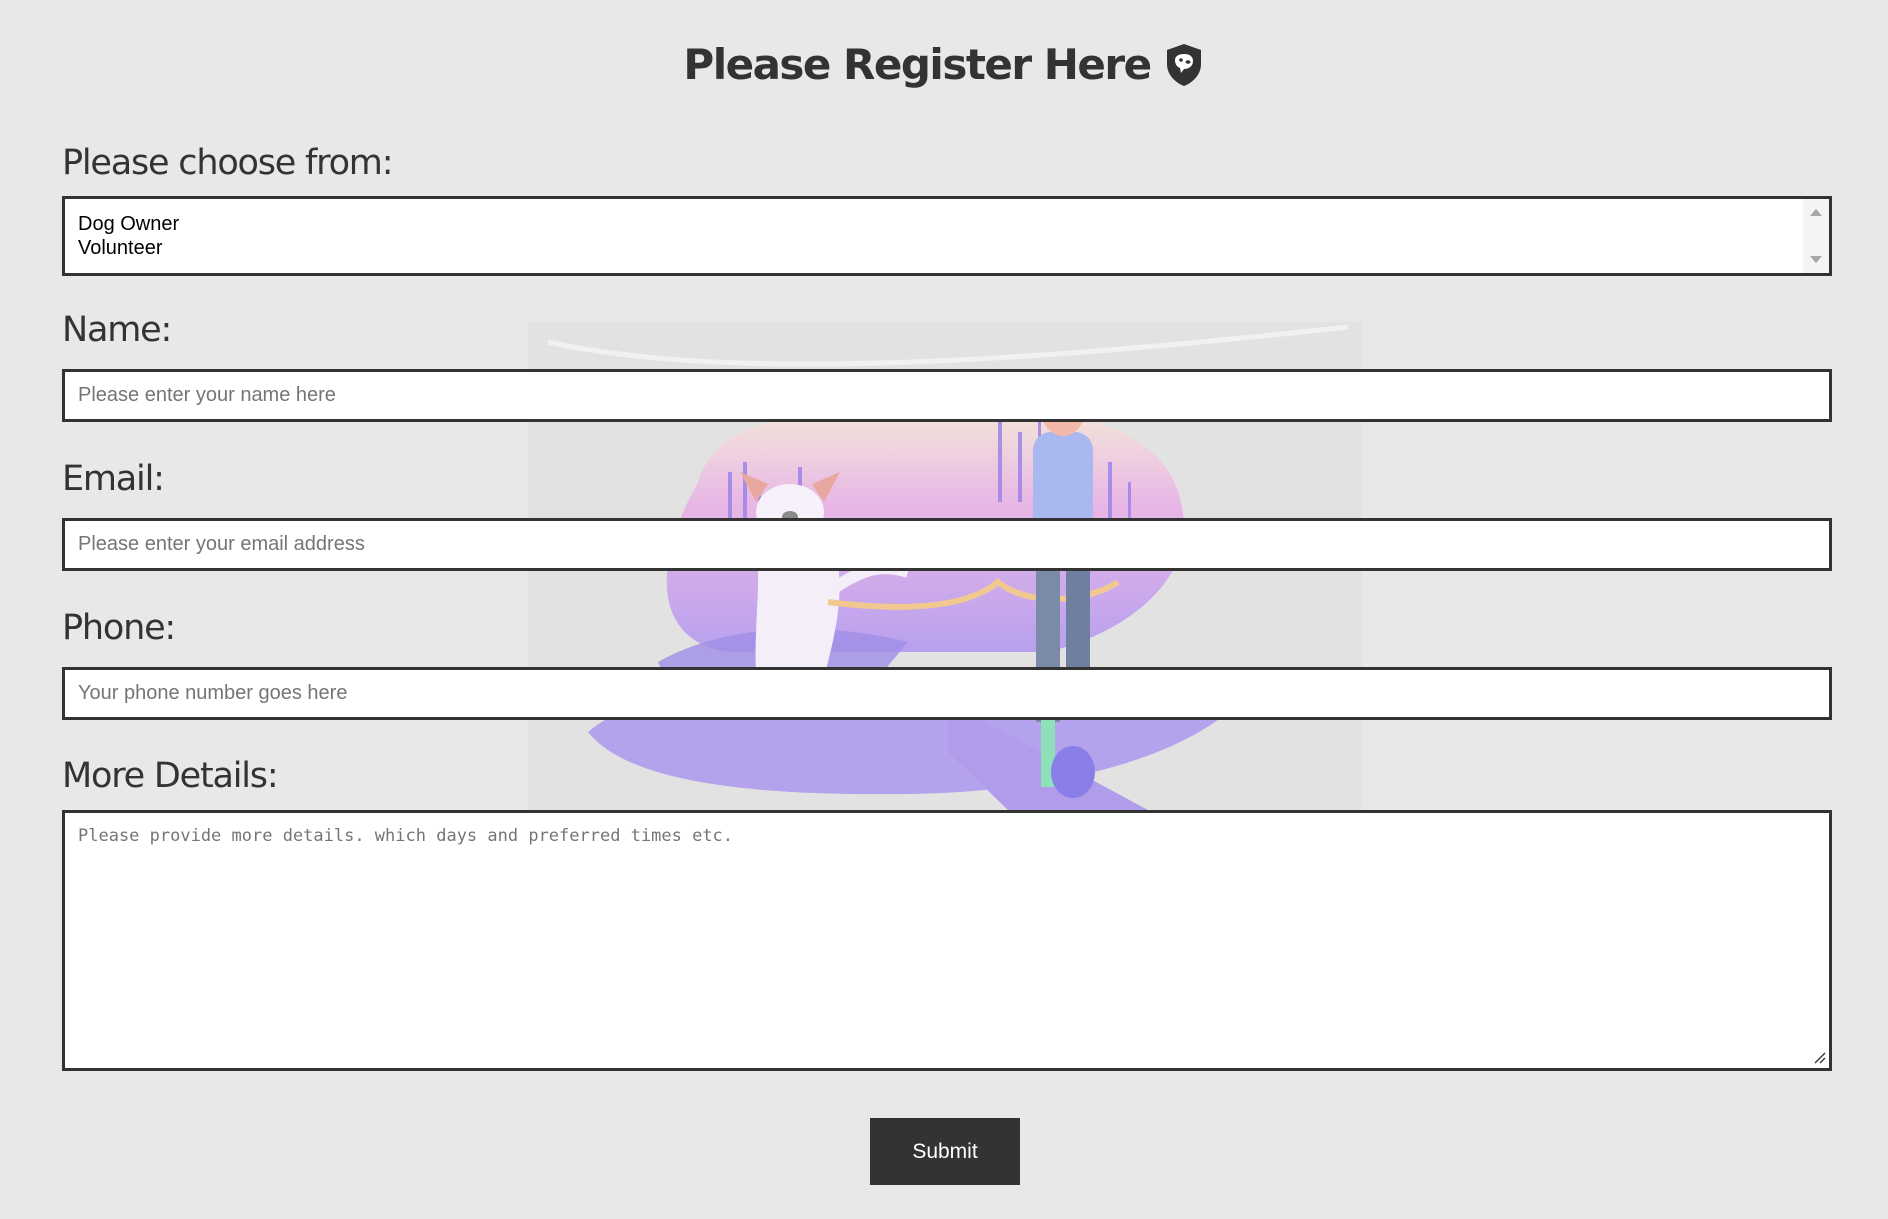  What do you see at coordinates (947, 236) in the screenshot?
I see `role-select: Dog Owner Volunteer` at bounding box center [947, 236].